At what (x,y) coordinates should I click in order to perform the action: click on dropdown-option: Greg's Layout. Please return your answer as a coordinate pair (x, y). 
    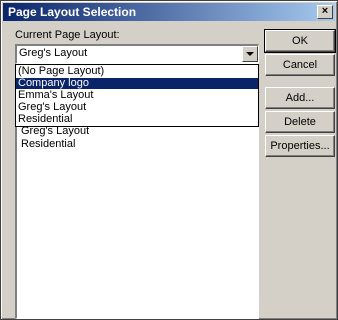
    Looking at the image, I should click on (137, 107).